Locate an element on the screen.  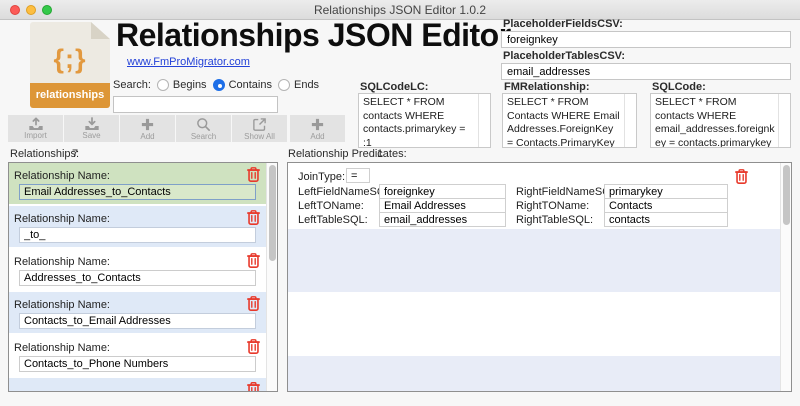
left-toname-label: LeftTOName: is located at coordinates (331, 206).